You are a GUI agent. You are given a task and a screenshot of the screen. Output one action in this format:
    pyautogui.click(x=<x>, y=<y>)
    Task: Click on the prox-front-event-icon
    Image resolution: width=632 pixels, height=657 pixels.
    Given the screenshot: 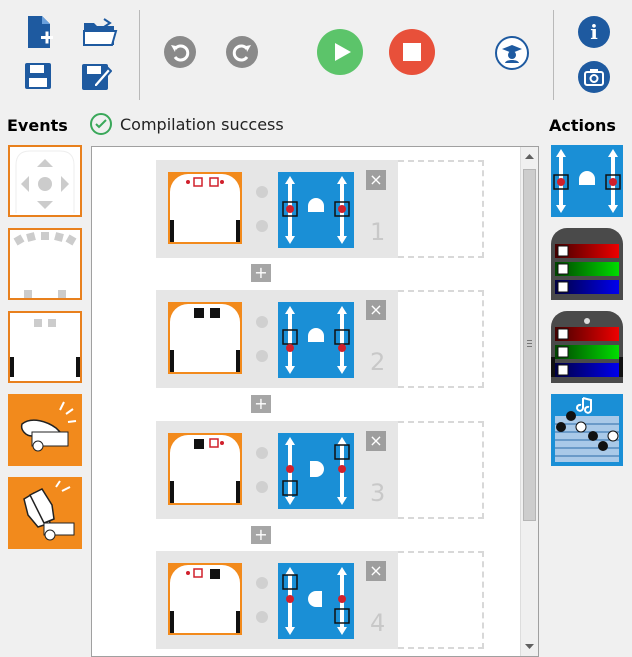 What is the action you would take?
    pyautogui.click(x=45, y=265)
    